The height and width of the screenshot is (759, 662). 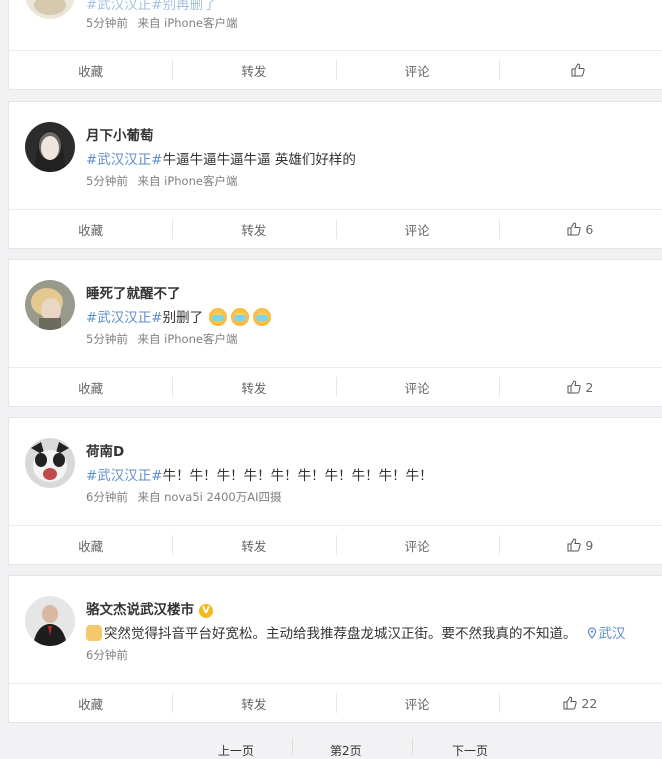 I want to click on post-meta: 6分钟前, so click(x=110, y=655).